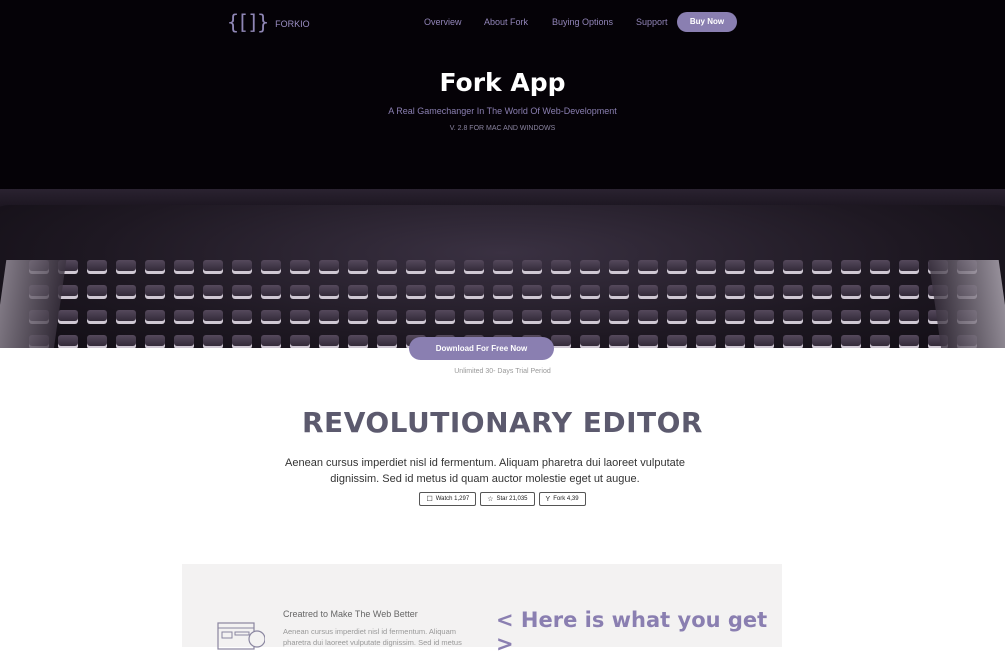  Describe the element at coordinates (502, 422) in the screenshot. I see `section-title: REVOLUTIONARY EDITOR` at that location.